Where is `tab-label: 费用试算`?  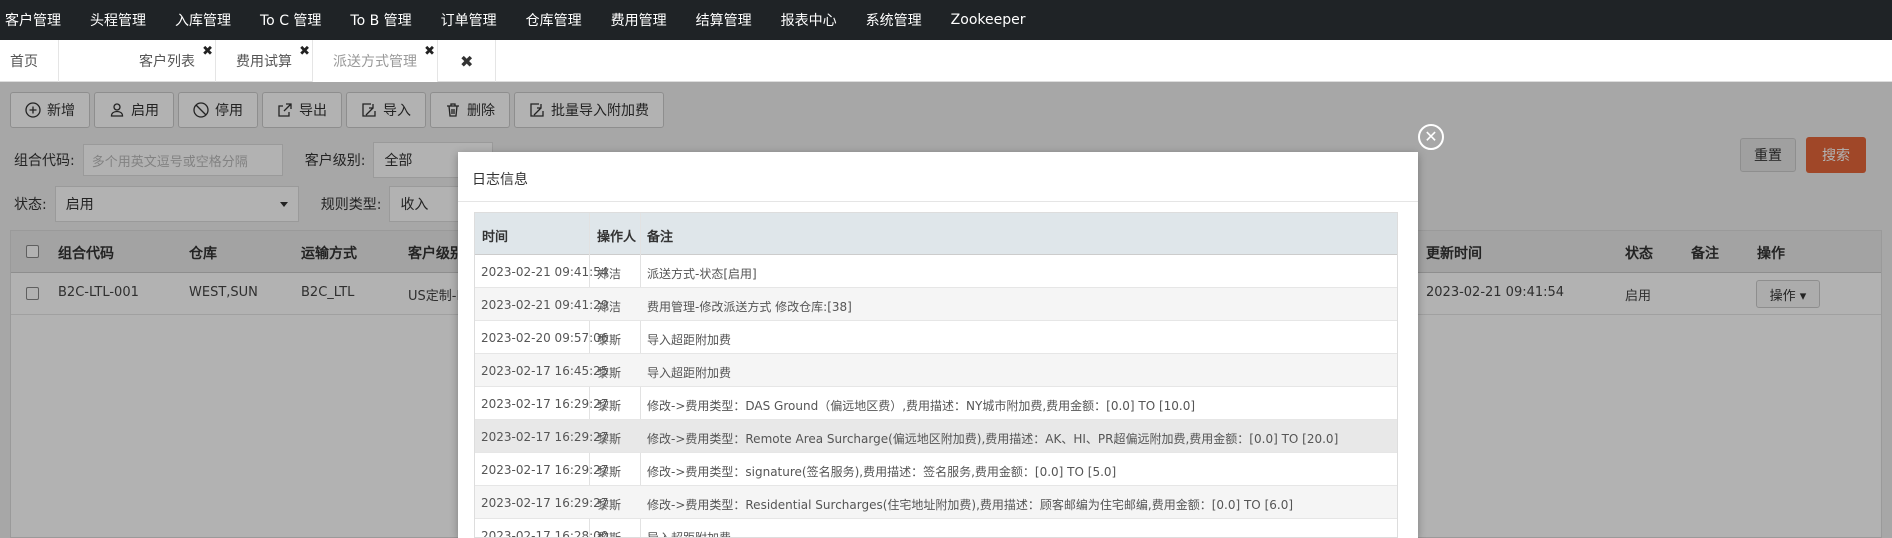
tab-label: 费用试算 is located at coordinates (264, 62).